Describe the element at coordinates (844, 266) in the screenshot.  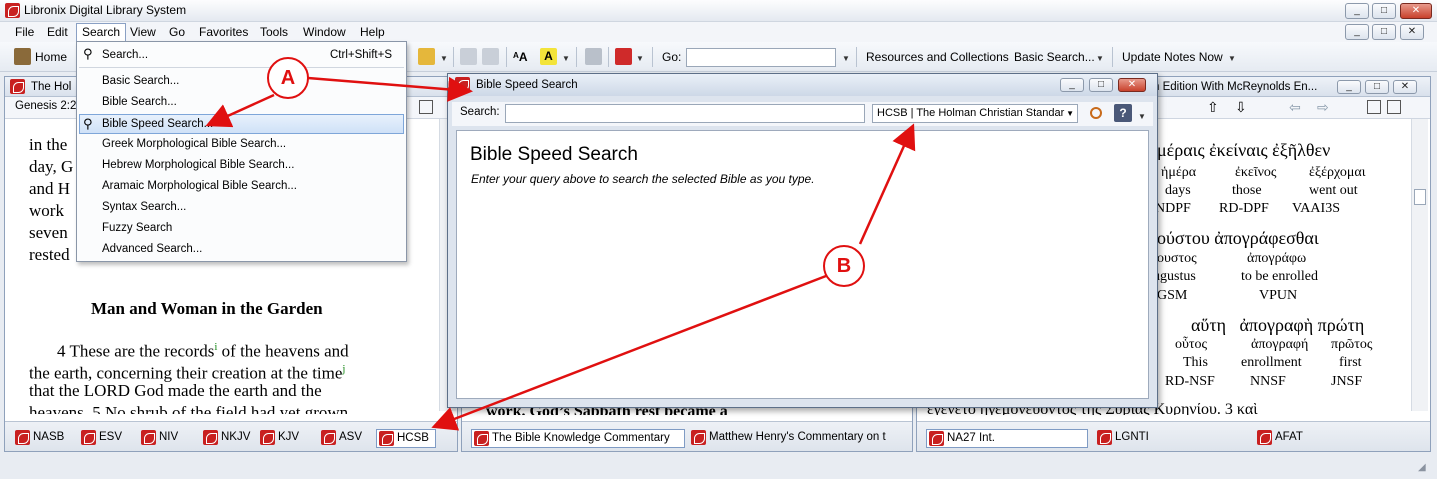
I see `callout-b: B` at that location.